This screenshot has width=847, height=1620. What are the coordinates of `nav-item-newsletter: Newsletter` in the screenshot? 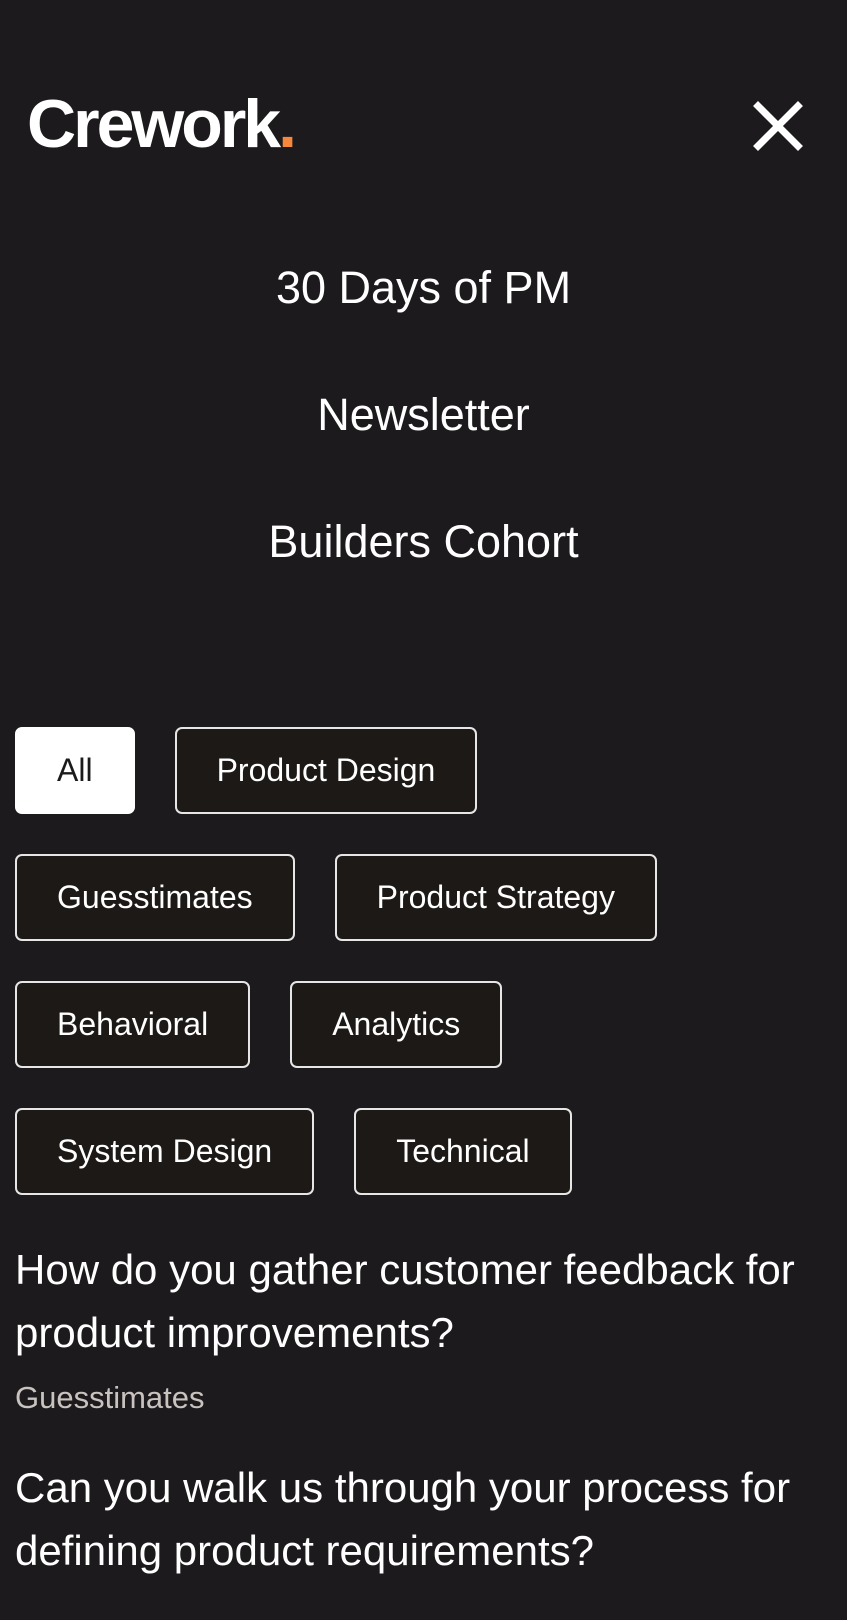 It's located at (423, 415).